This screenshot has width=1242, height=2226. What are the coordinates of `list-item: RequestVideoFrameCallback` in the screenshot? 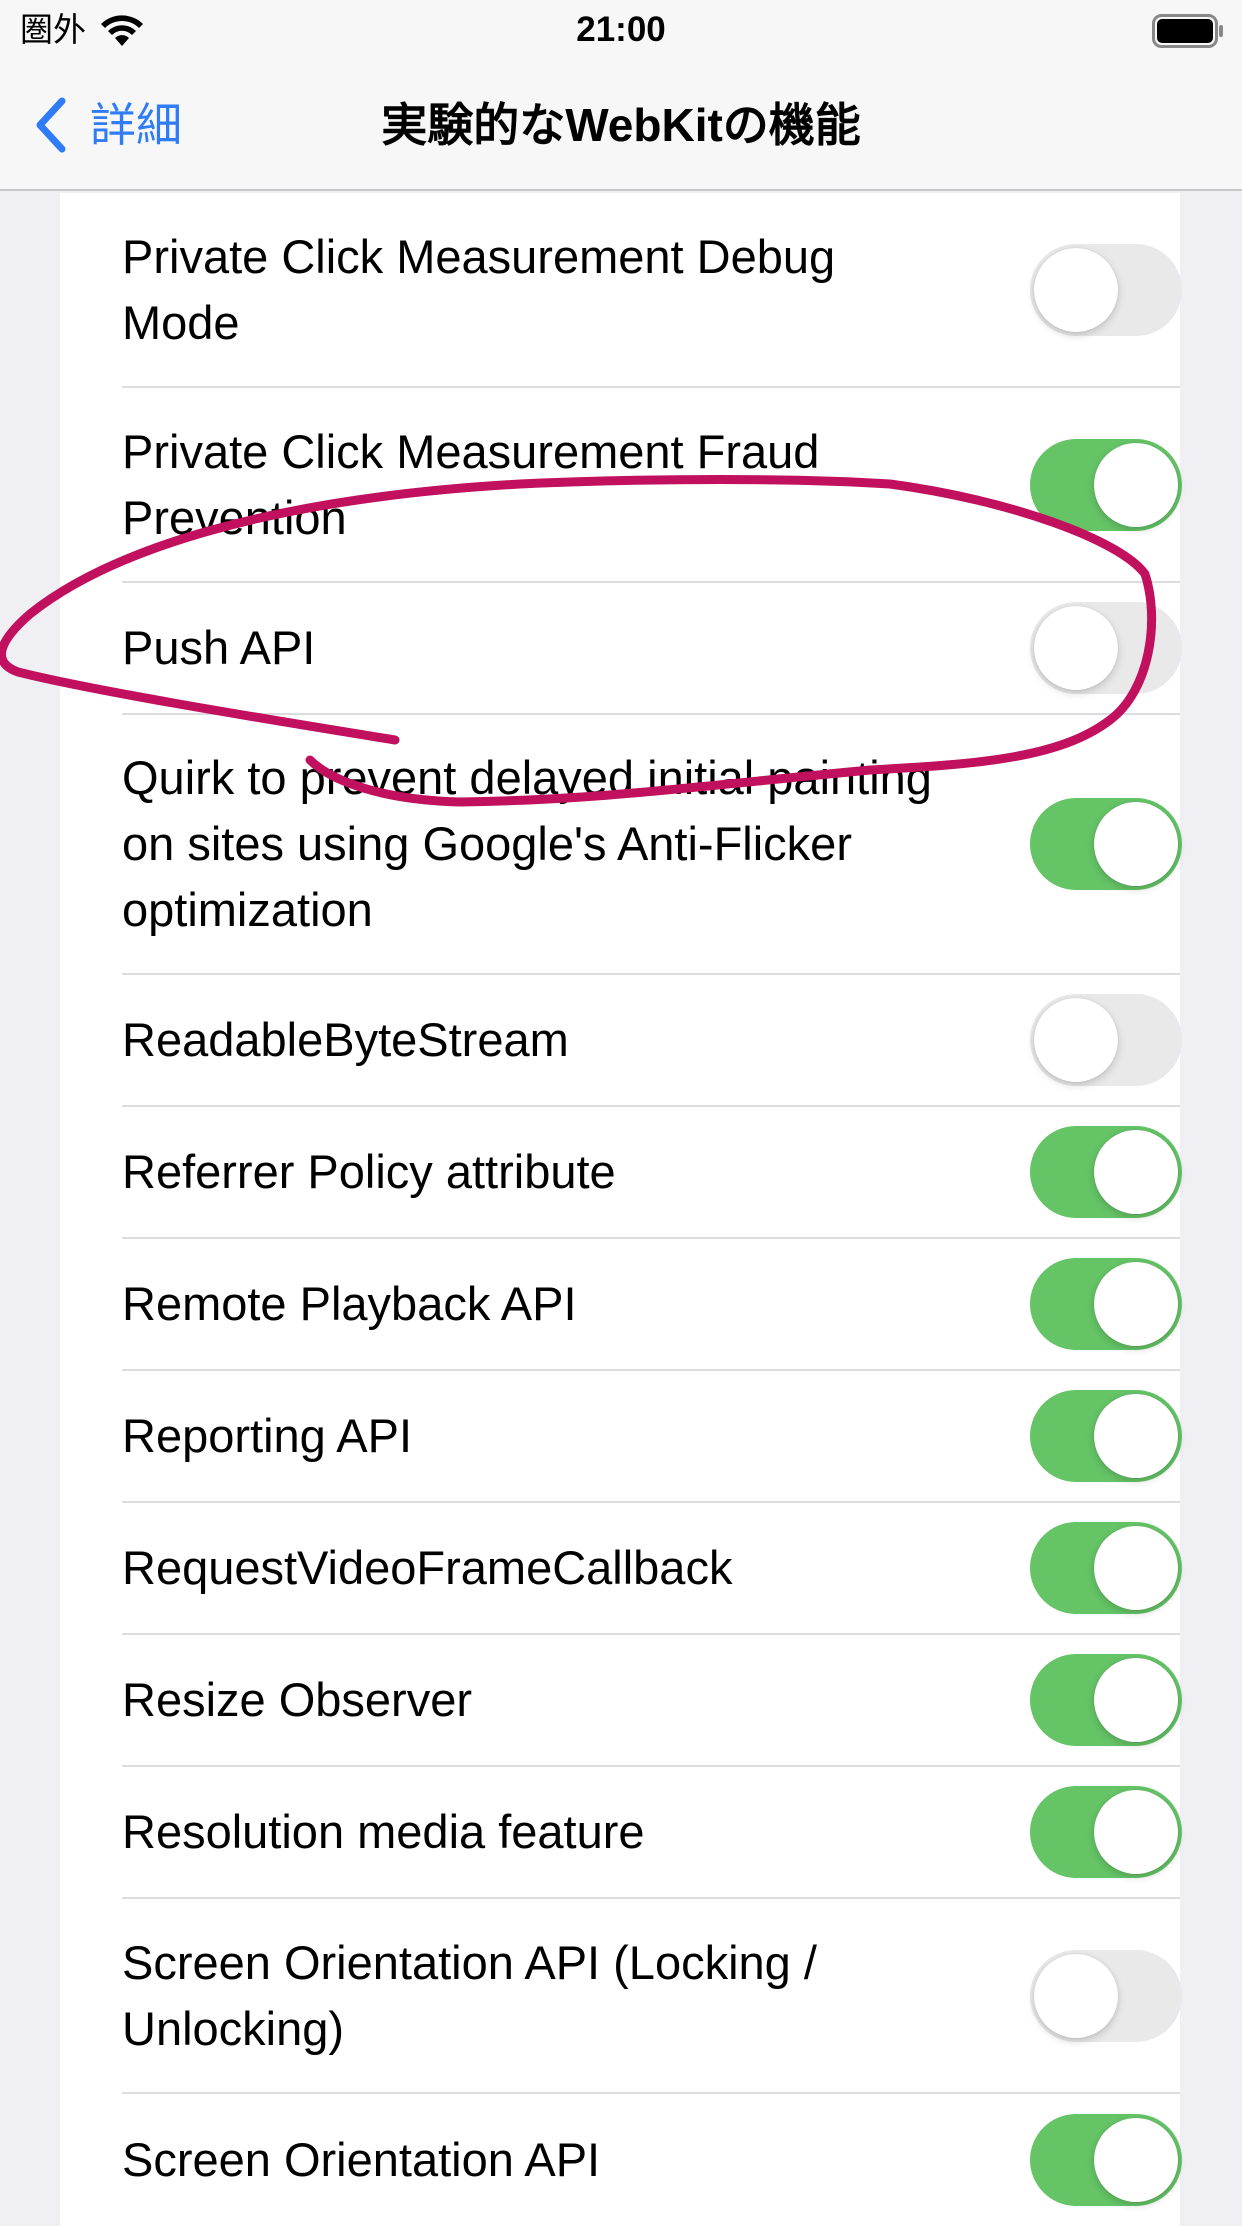 It's located at (621, 1569).